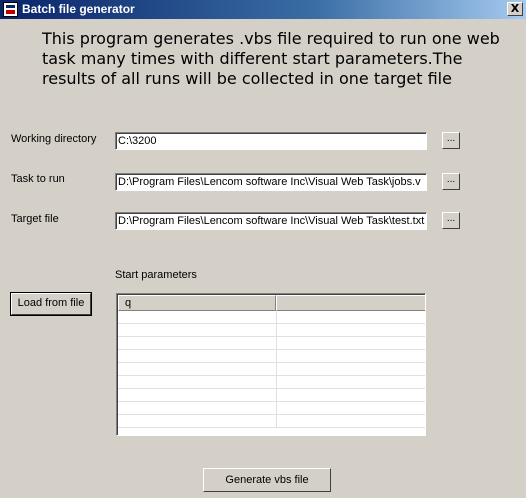 Image resolution: width=526 pixels, height=498 pixels. I want to click on target-file-label: Target file, so click(35, 219).